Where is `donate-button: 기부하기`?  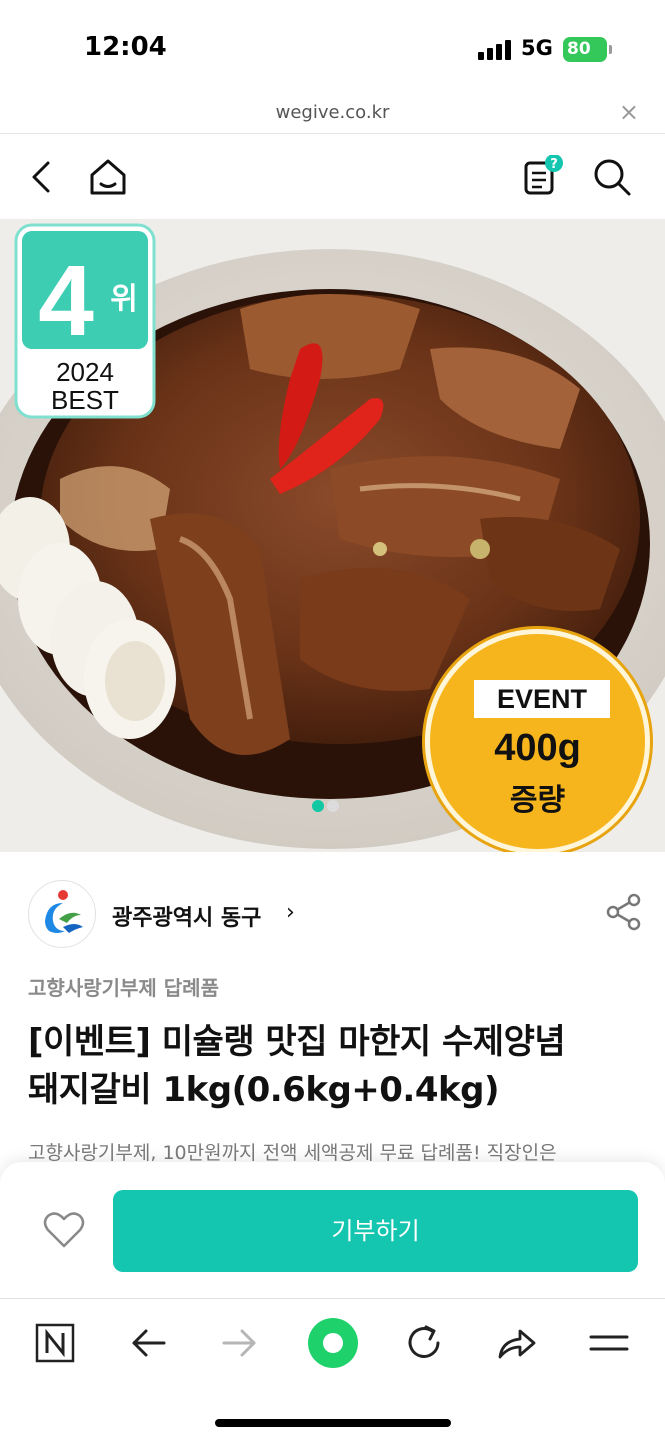 donate-button: 기부하기 is located at coordinates (375, 1231).